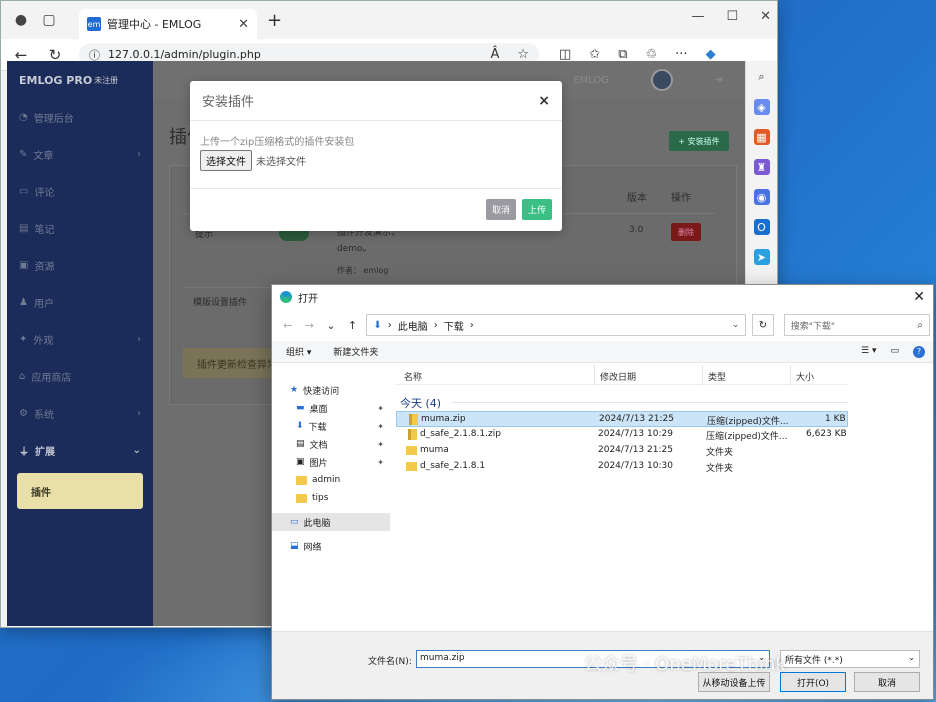  I want to click on games-icon: ♜, so click(761, 167).